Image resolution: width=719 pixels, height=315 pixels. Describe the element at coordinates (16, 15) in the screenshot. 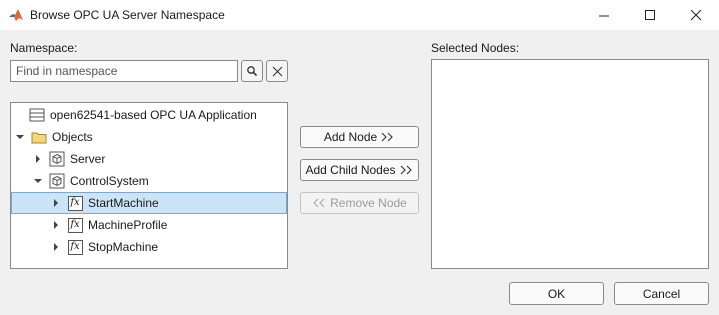

I see `matlab-logo-icon` at that location.